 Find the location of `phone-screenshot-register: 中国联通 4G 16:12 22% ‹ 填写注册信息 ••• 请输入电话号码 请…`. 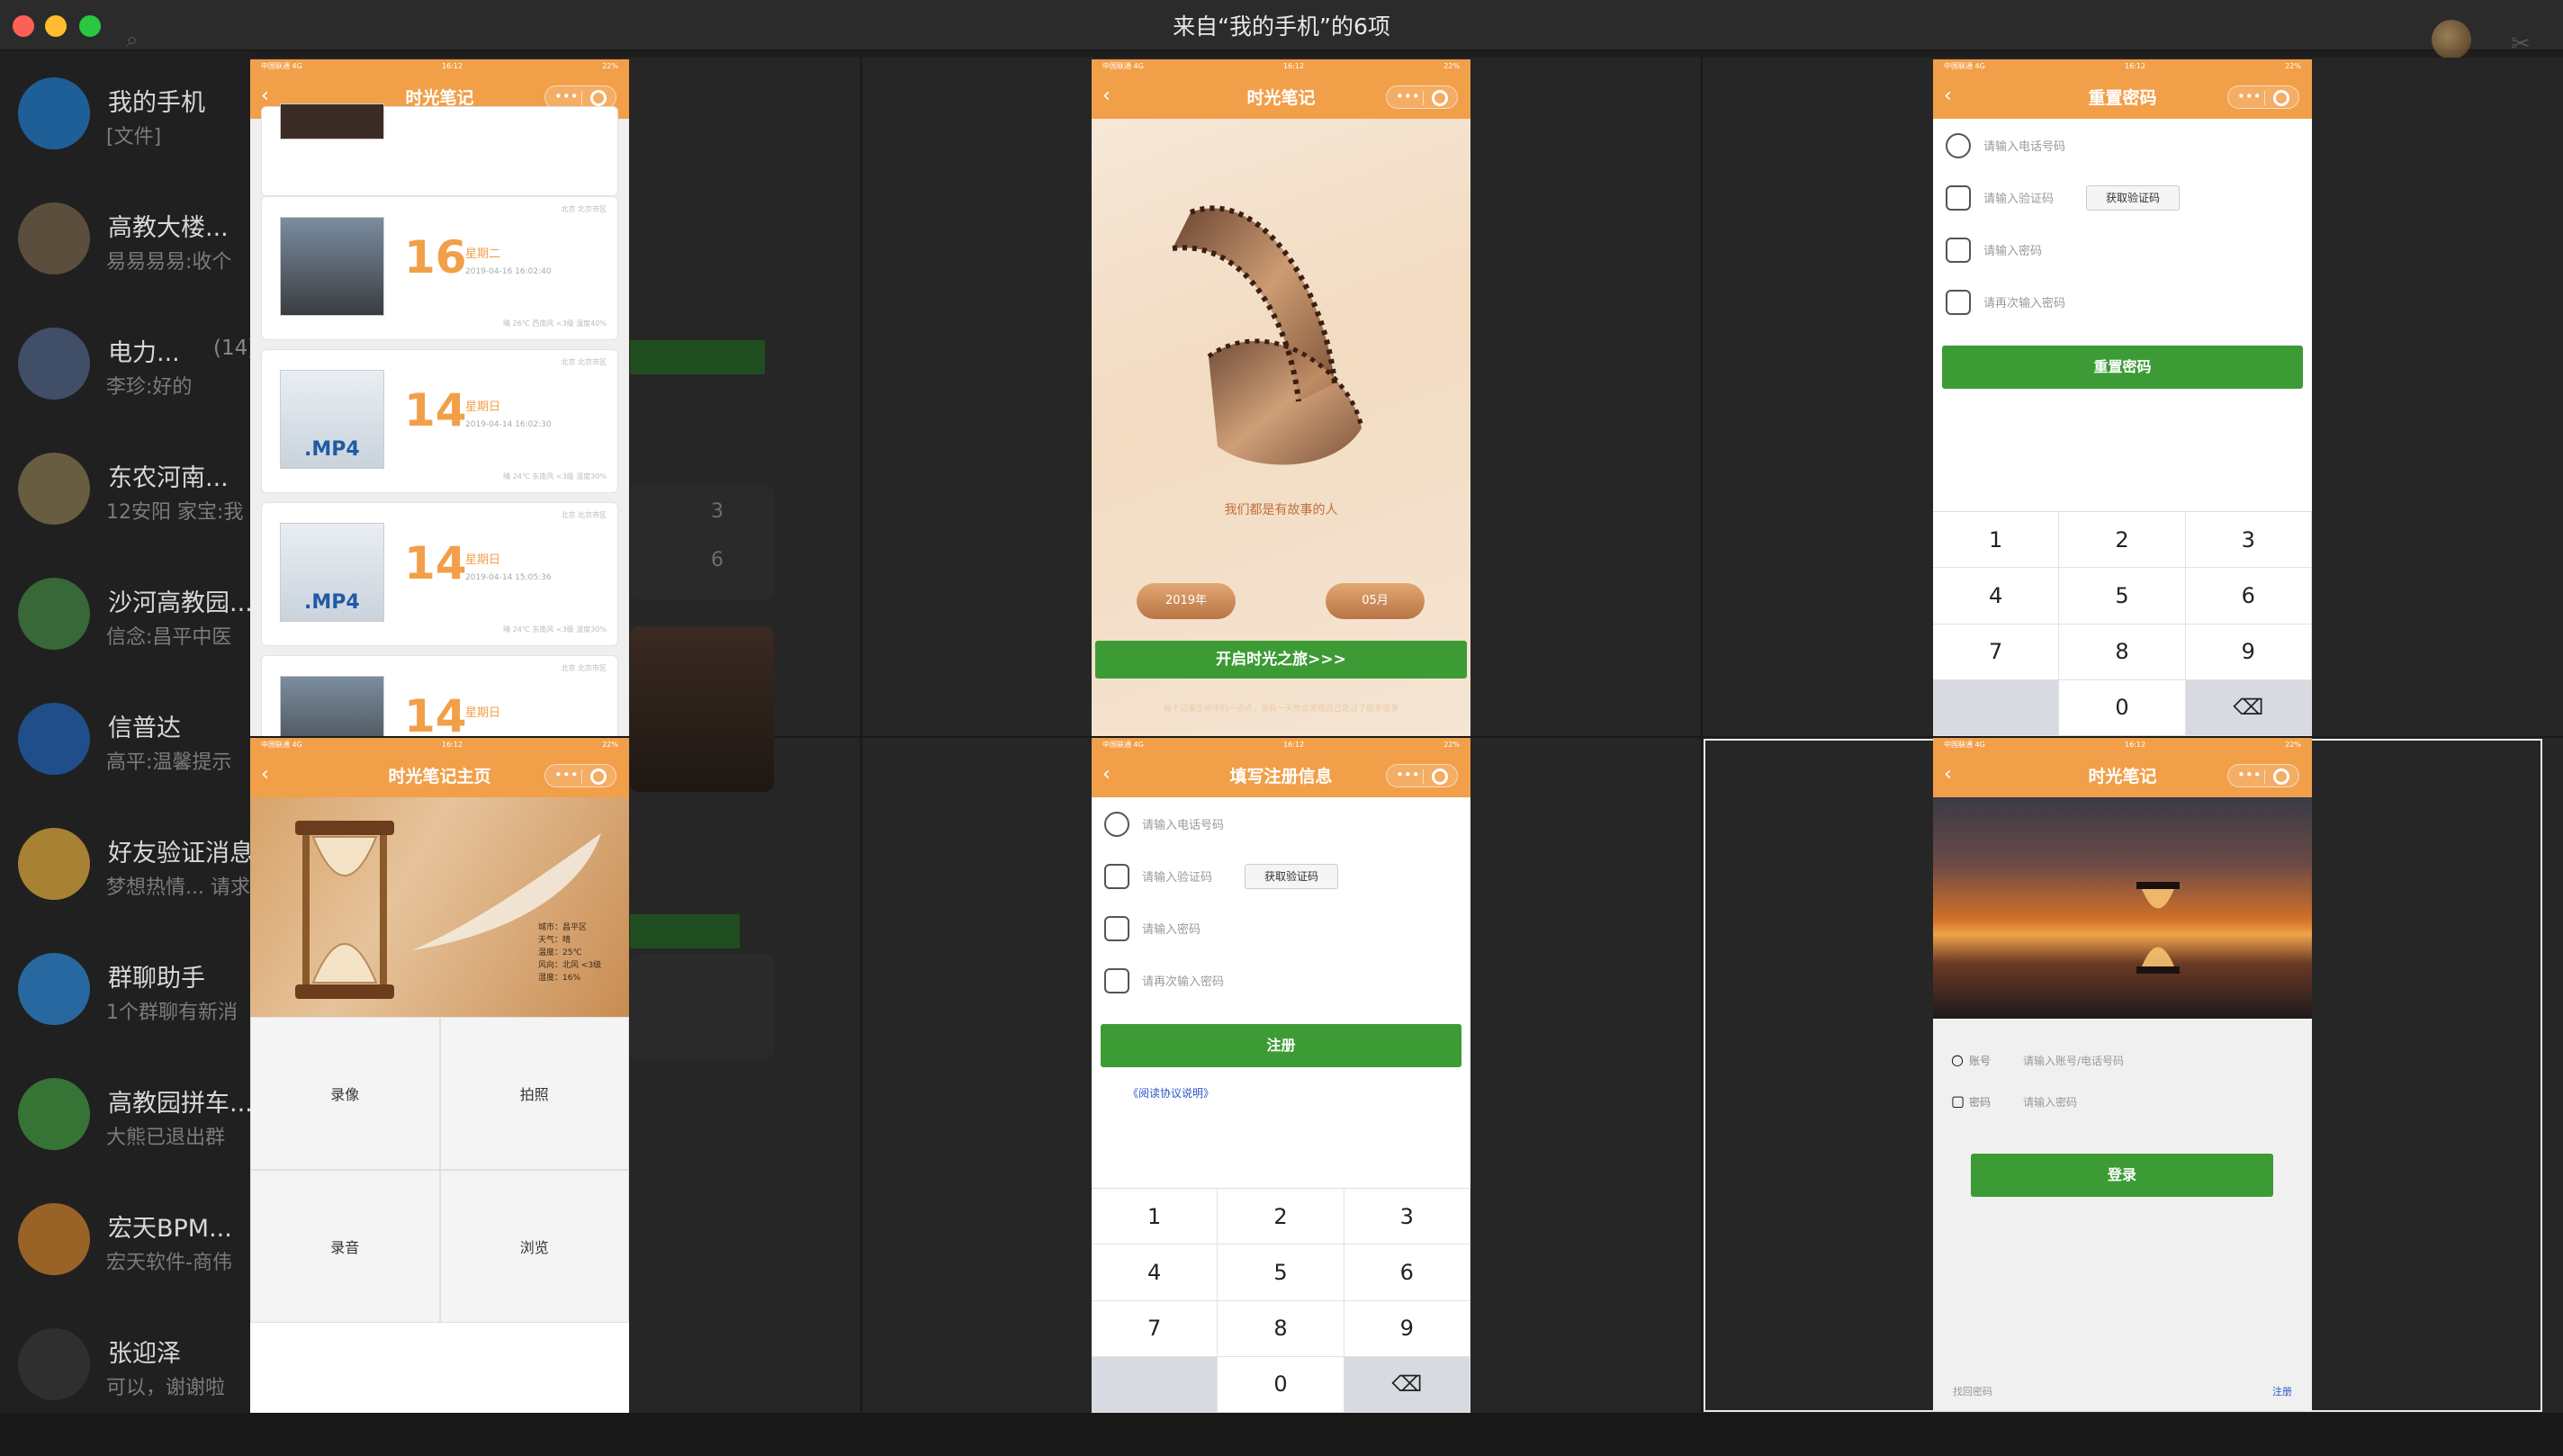

phone-screenshot-register: 中国联通 4G 16:12 22% ‹ 填写注册信息 ••• 请输入电话号码 请… is located at coordinates (1281, 1075).